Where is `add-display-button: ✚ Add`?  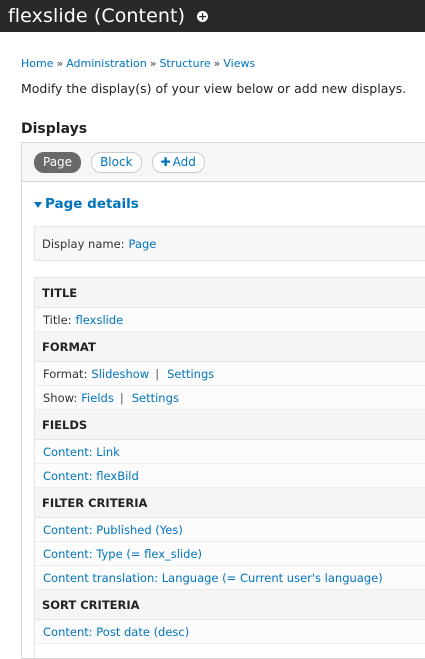 add-display-button: ✚ Add is located at coordinates (178, 162).